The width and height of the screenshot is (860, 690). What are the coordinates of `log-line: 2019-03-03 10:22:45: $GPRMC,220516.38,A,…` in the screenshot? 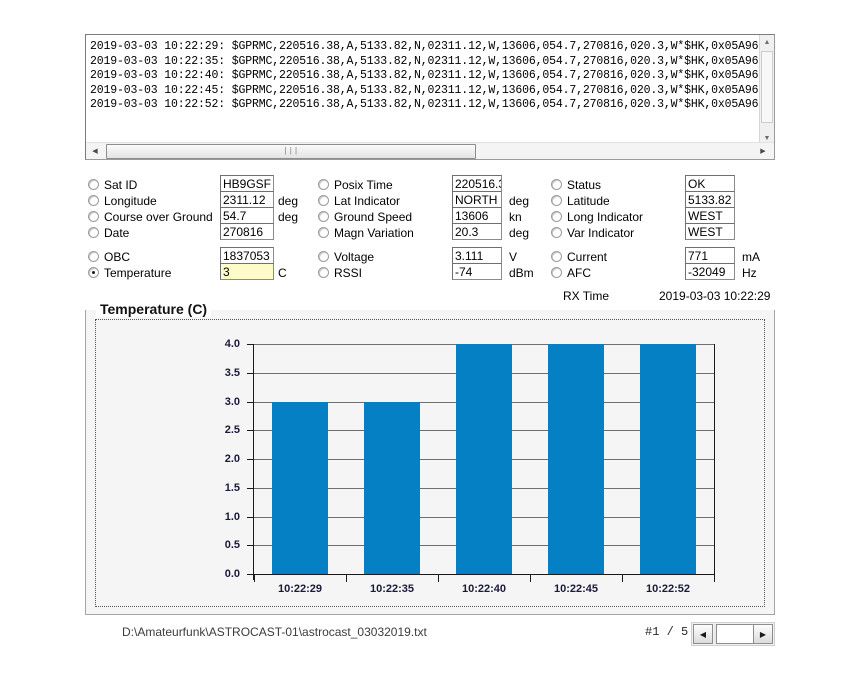 It's located at (432, 90).